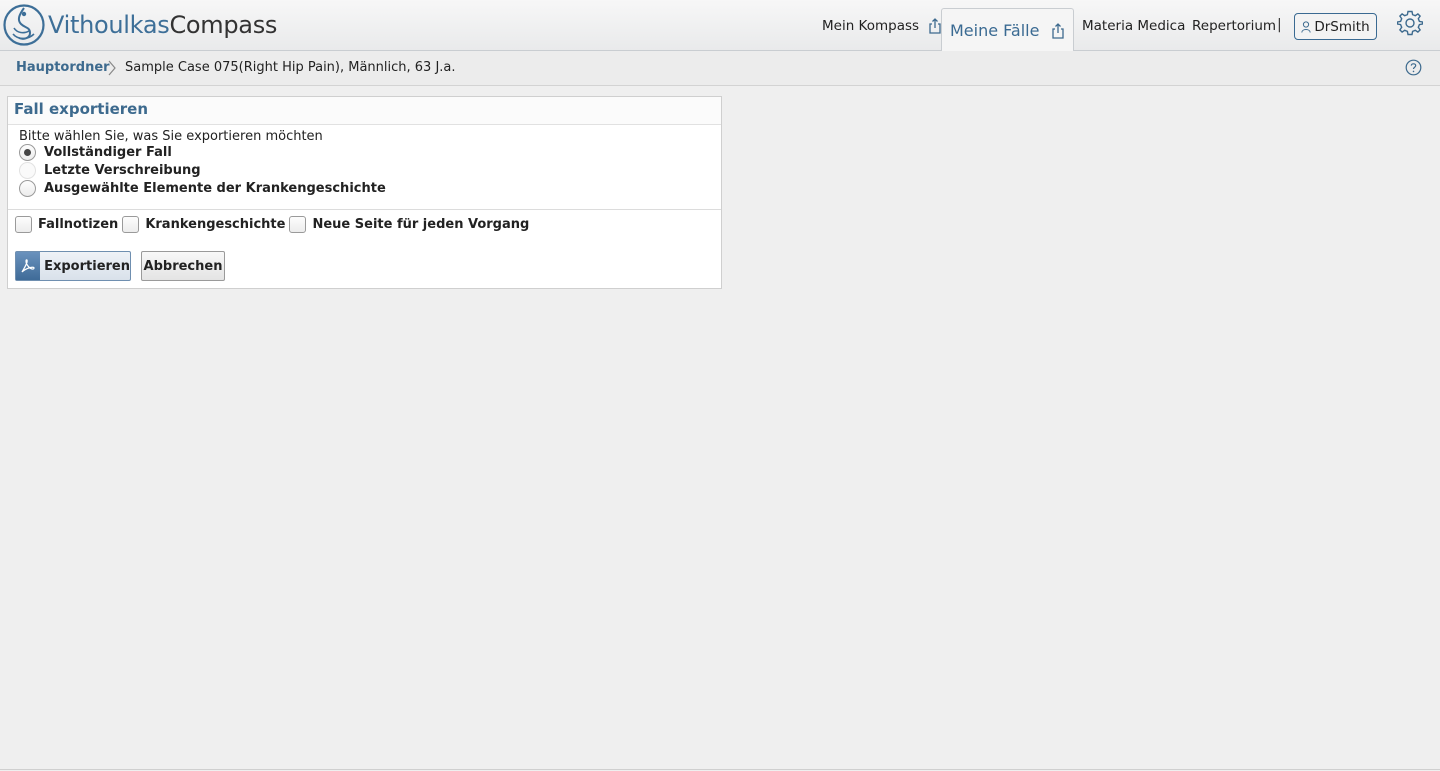  I want to click on export-button: Exportieren, so click(73, 266).